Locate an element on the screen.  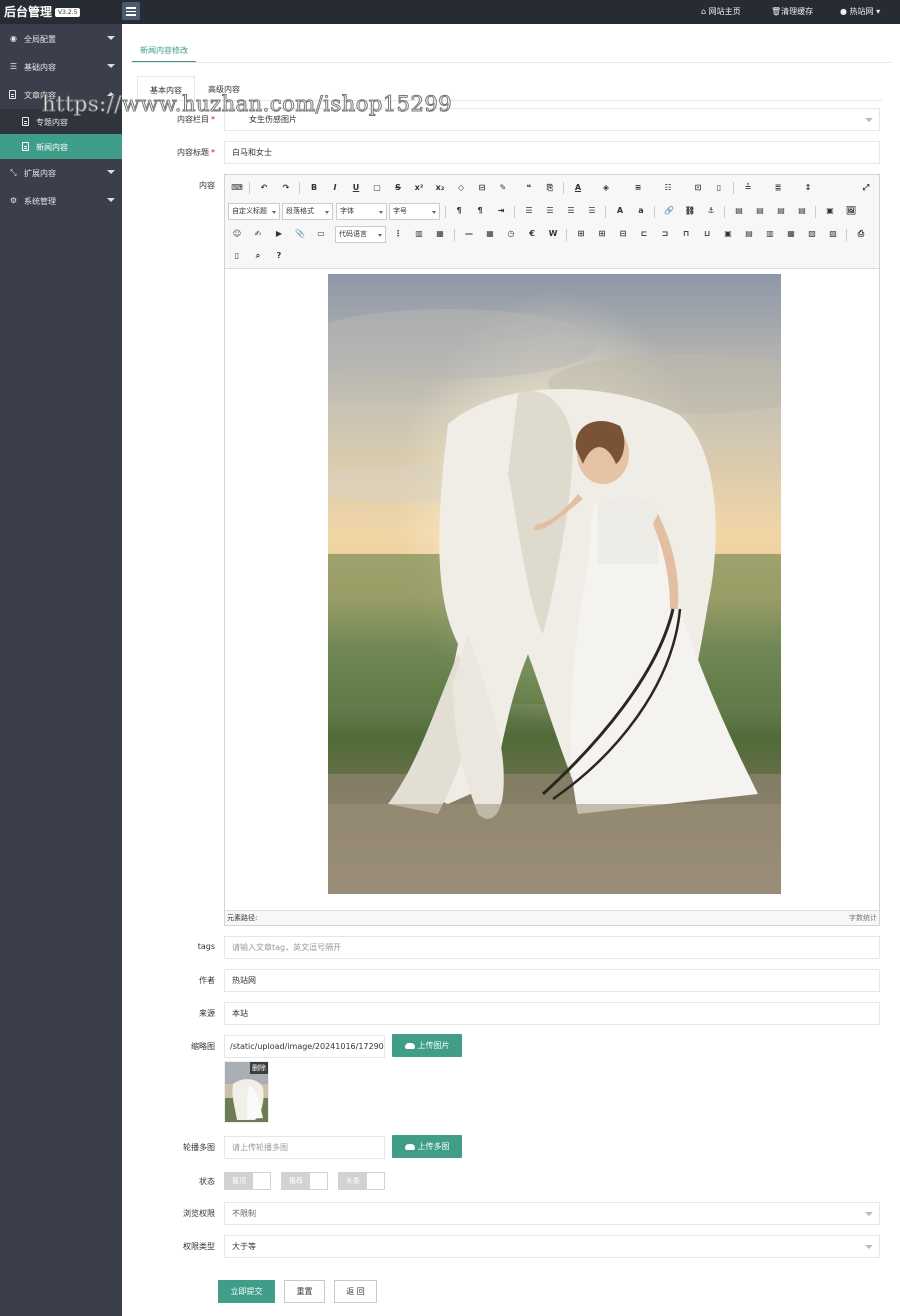
submit-button: 立即提交 is located at coordinates (246, 1291).